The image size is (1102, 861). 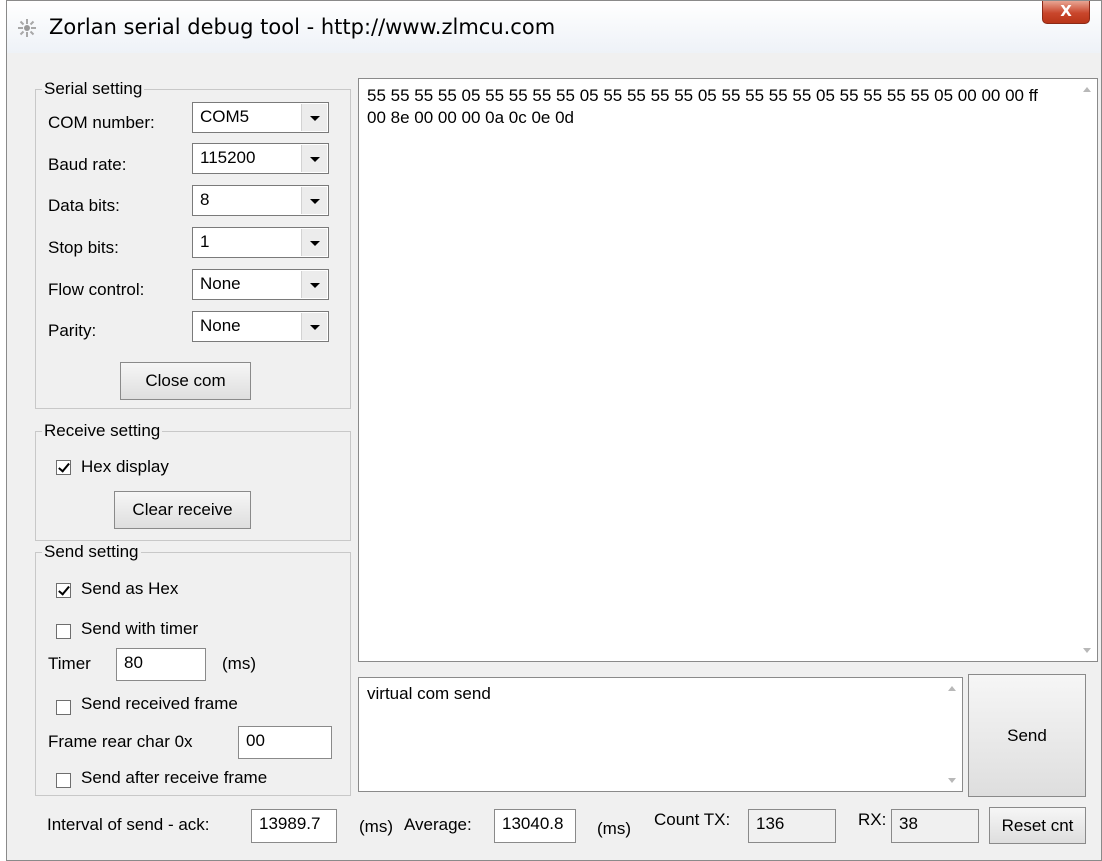 What do you see at coordinates (72, 330) in the screenshot?
I see `parity-label: Parity:` at bounding box center [72, 330].